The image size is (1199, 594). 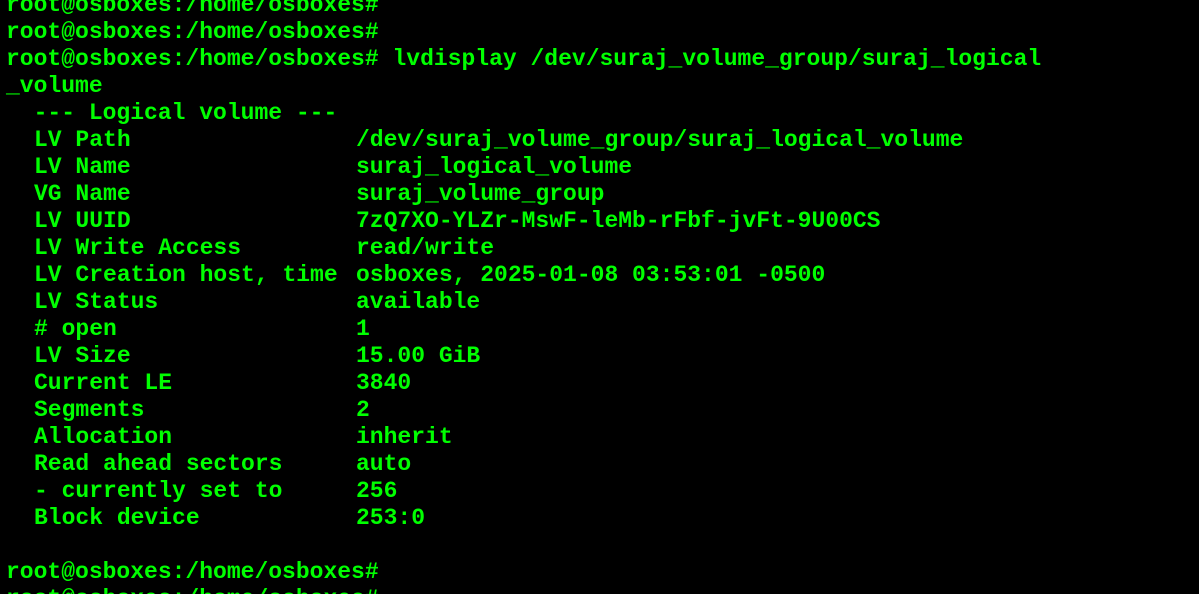 What do you see at coordinates (243, 437) in the screenshot?
I see `field-row-allocation: Allocation inherit` at bounding box center [243, 437].